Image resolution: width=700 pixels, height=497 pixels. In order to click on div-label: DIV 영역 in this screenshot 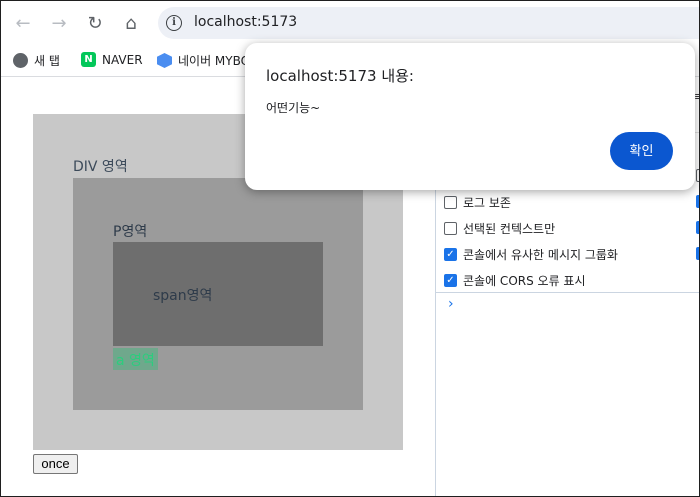, I will do `click(100, 167)`.